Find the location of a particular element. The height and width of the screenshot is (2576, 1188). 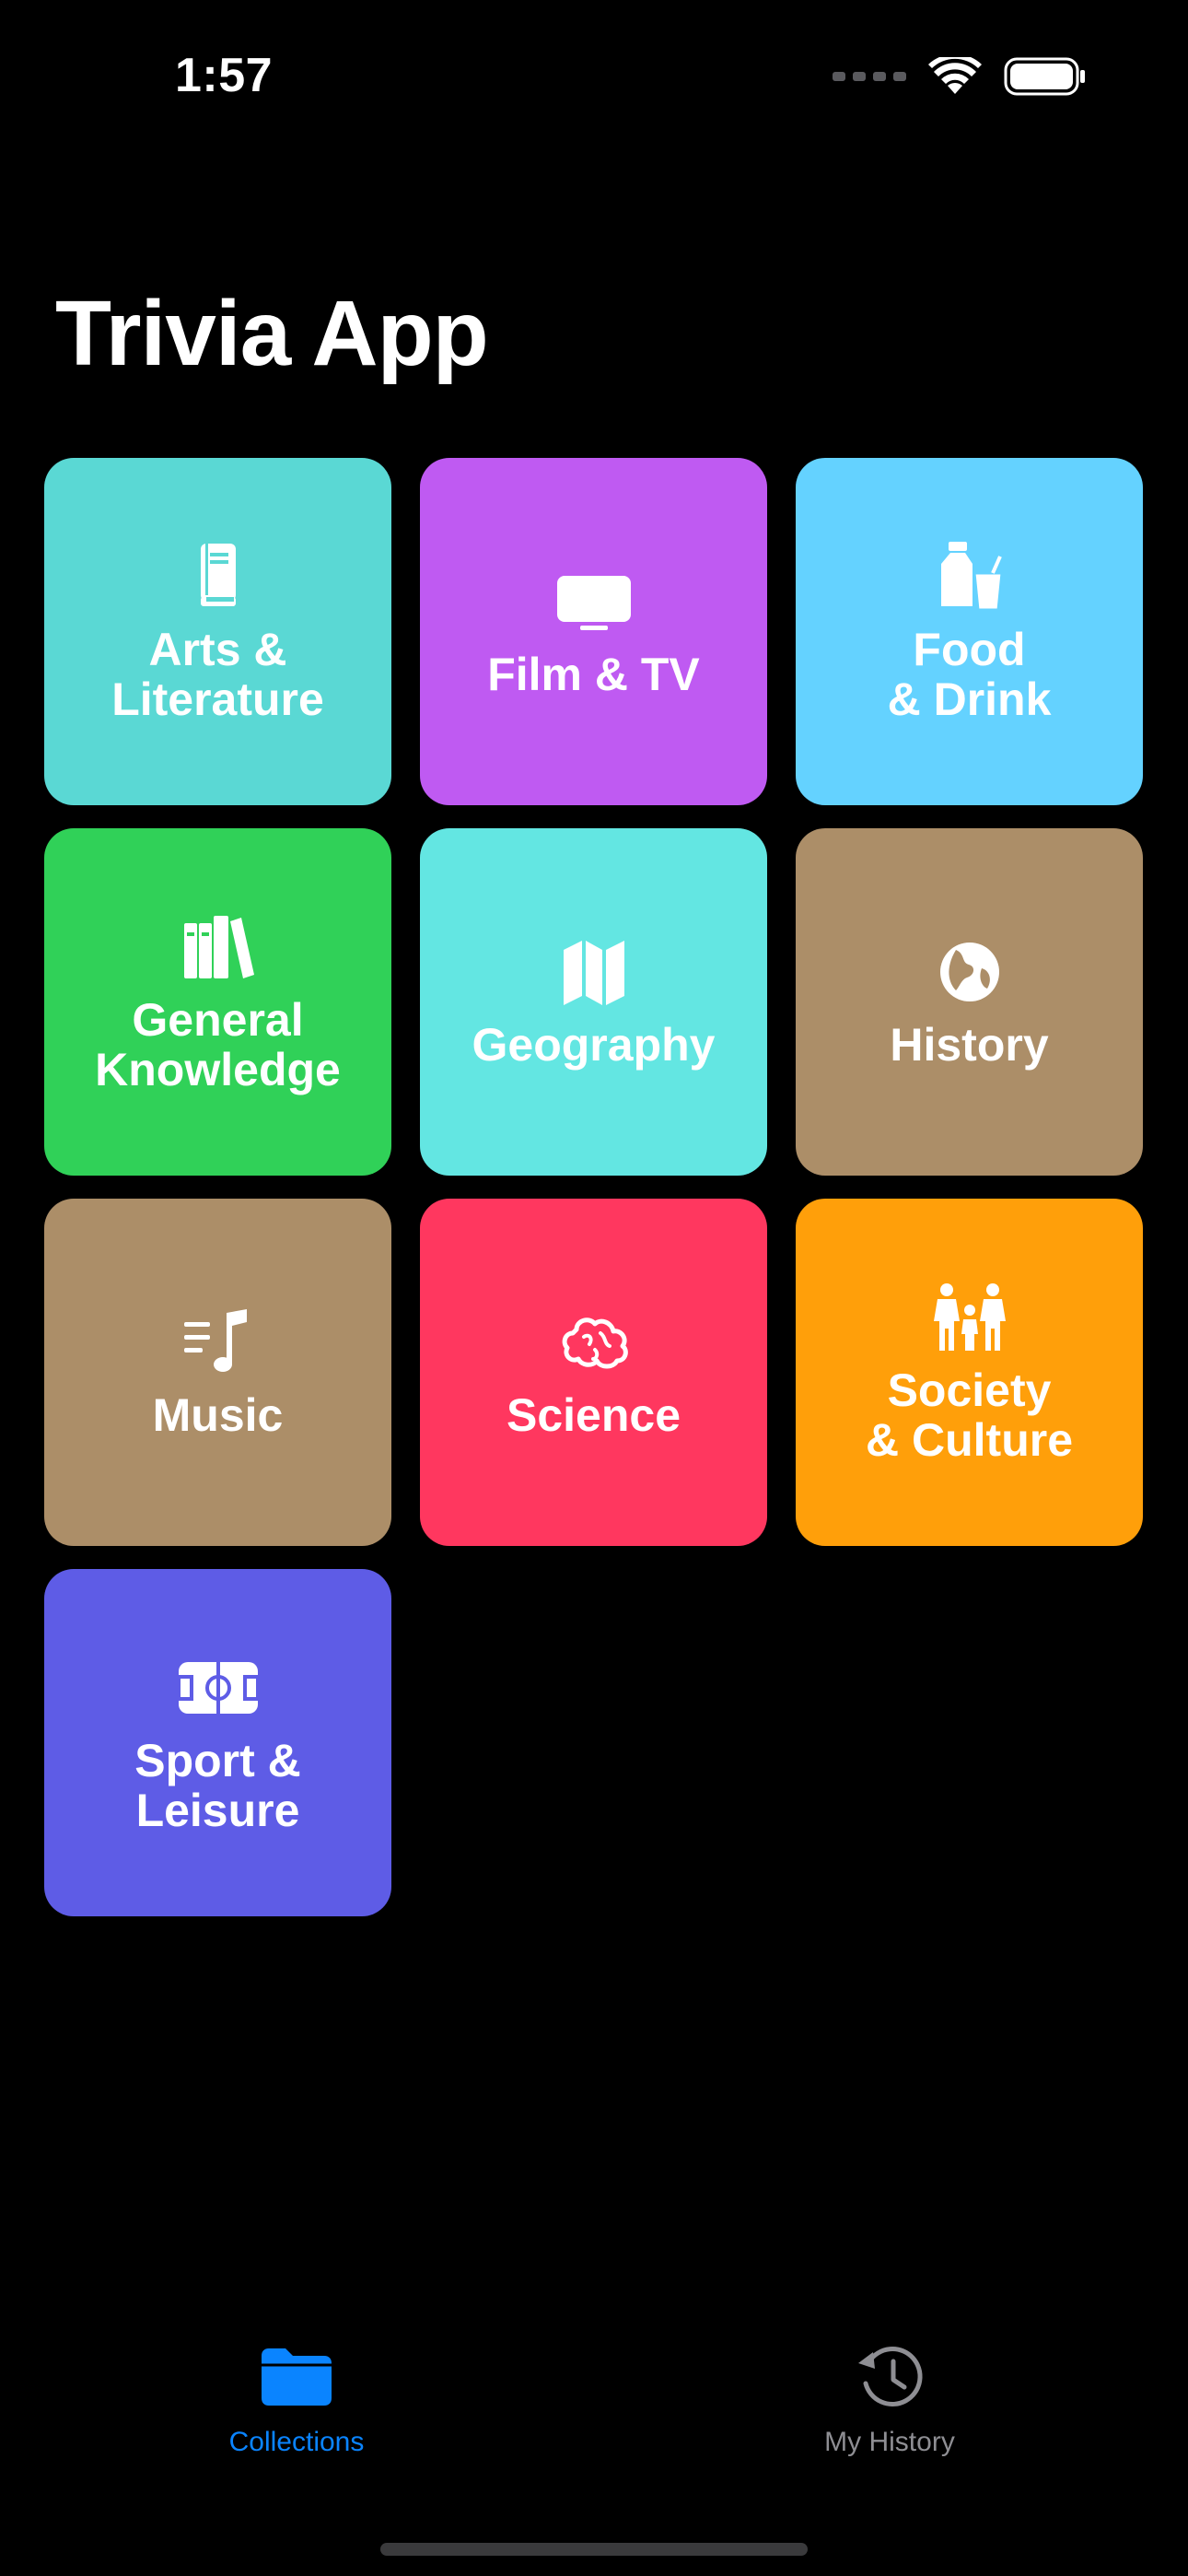

category-label: Sport & Leisure is located at coordinates (218, 1785).